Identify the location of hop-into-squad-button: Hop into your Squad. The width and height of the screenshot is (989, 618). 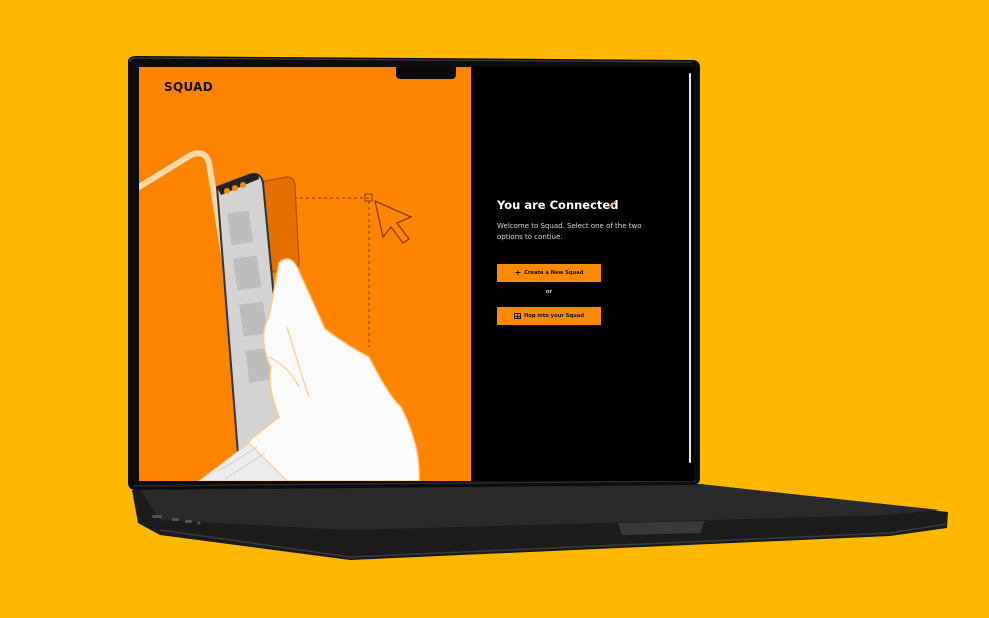
(549, 316).